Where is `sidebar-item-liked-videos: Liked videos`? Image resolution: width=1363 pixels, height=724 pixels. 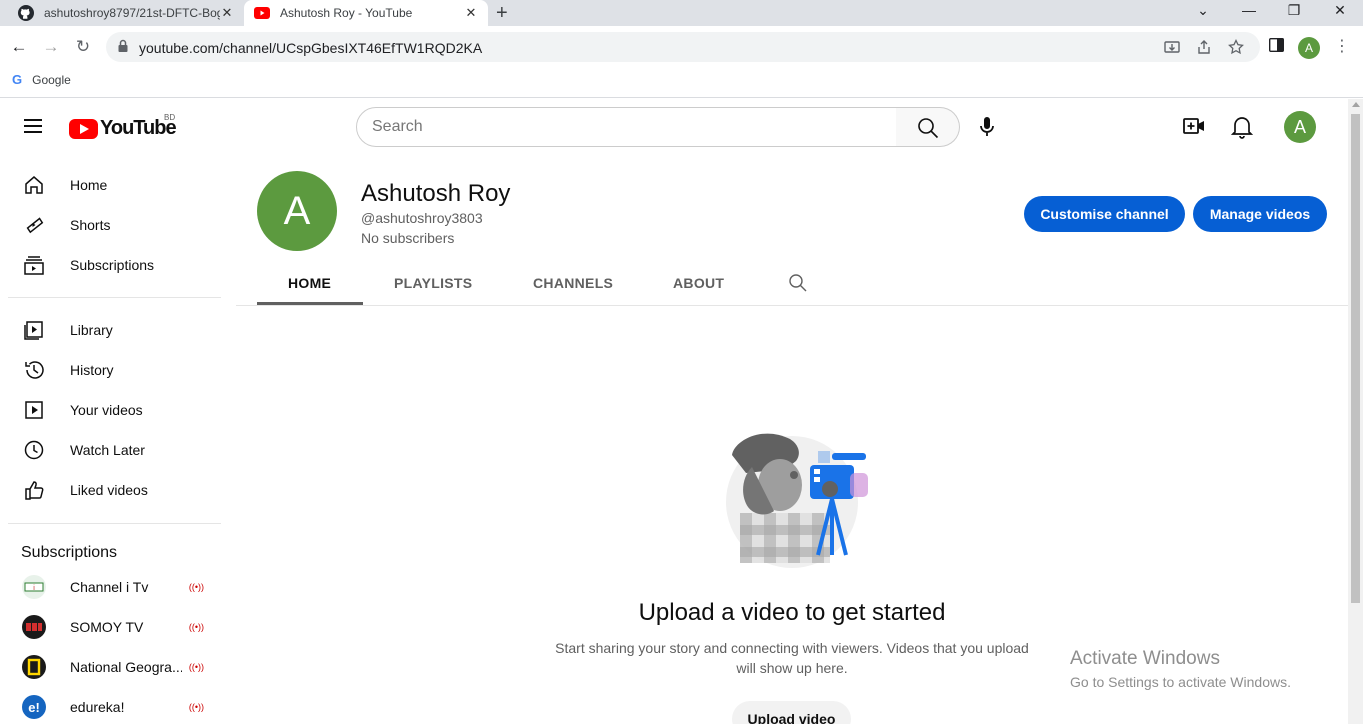
sidebar-item-liked-videos: Liked videos is located at coordinates (114, 490).